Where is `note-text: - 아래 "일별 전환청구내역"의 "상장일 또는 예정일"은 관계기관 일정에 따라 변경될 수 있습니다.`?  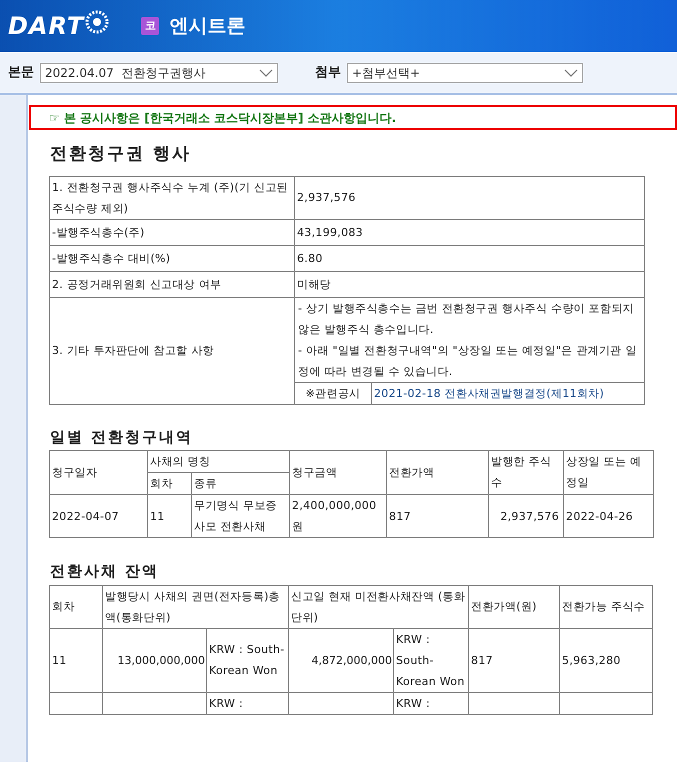
note-text: - 아래 "일별 전환청구내역"의 "상장일 또는 예정일"은 관계기관 일정에 따라 변경될 수 있습니다. is located at coordinates (468, 361).